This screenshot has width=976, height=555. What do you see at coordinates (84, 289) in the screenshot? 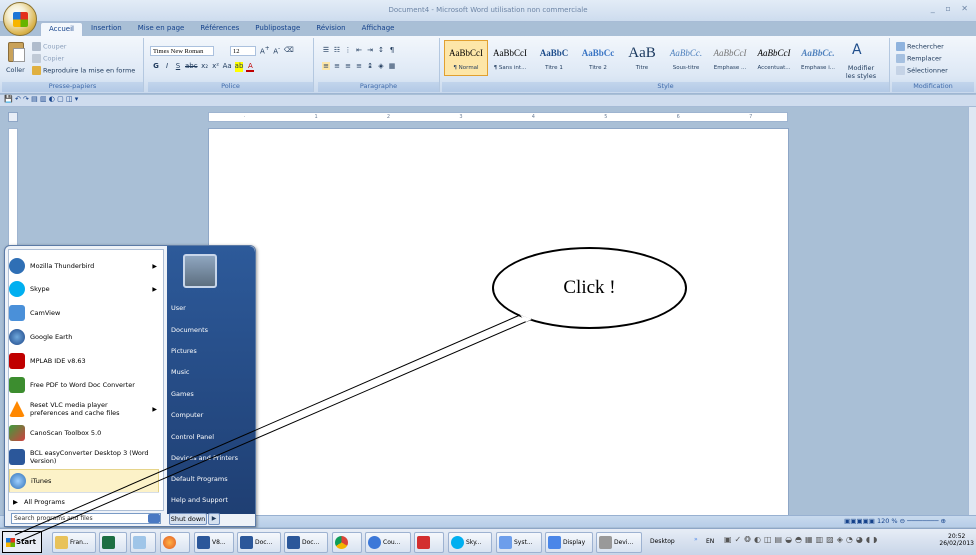
I see `program-skype: Skype ▶` at bounding box center [84, 289].